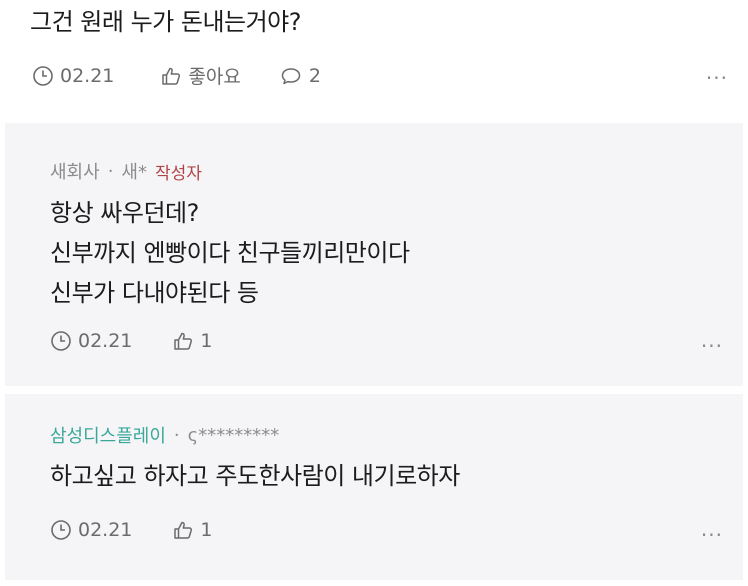  I want to click on reply-line: 신부까지 엔빵이다 친구들끼리만이다, so click(230, 253).